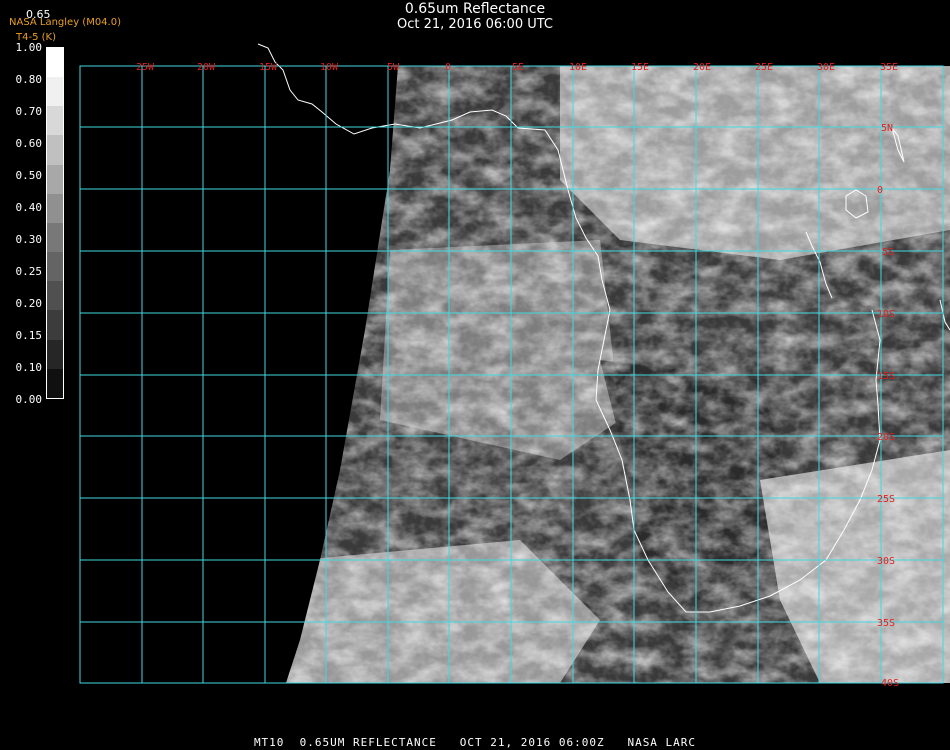 The image size is (950, 750). I want to click on lon-label-0: 0, so click(448, 67).